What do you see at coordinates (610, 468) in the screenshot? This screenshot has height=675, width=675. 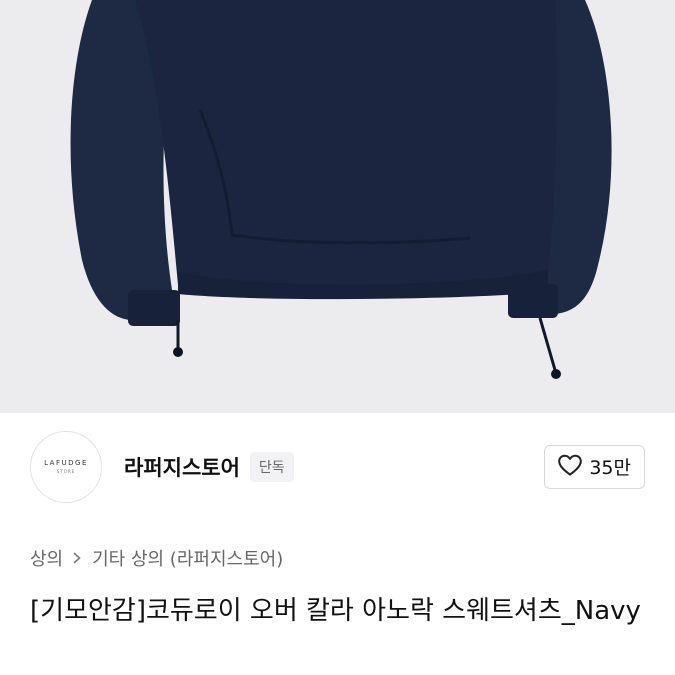 I see `like-count: 35만` at bounding box center [610, 468].